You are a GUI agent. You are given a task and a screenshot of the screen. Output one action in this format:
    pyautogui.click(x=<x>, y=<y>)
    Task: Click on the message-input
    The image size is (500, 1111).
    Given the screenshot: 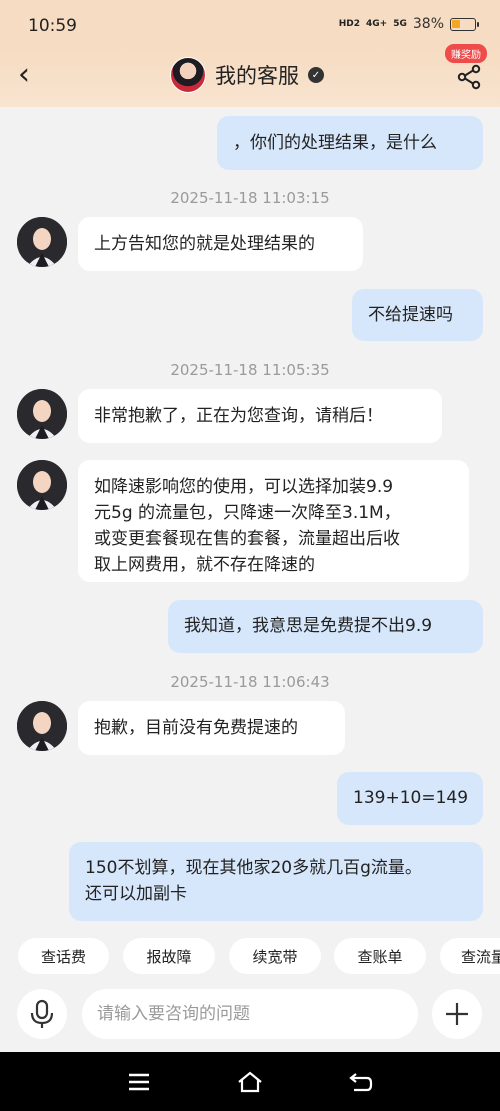 What is the action you would take?
    pyautogui.click(x=250, y=1014)
    